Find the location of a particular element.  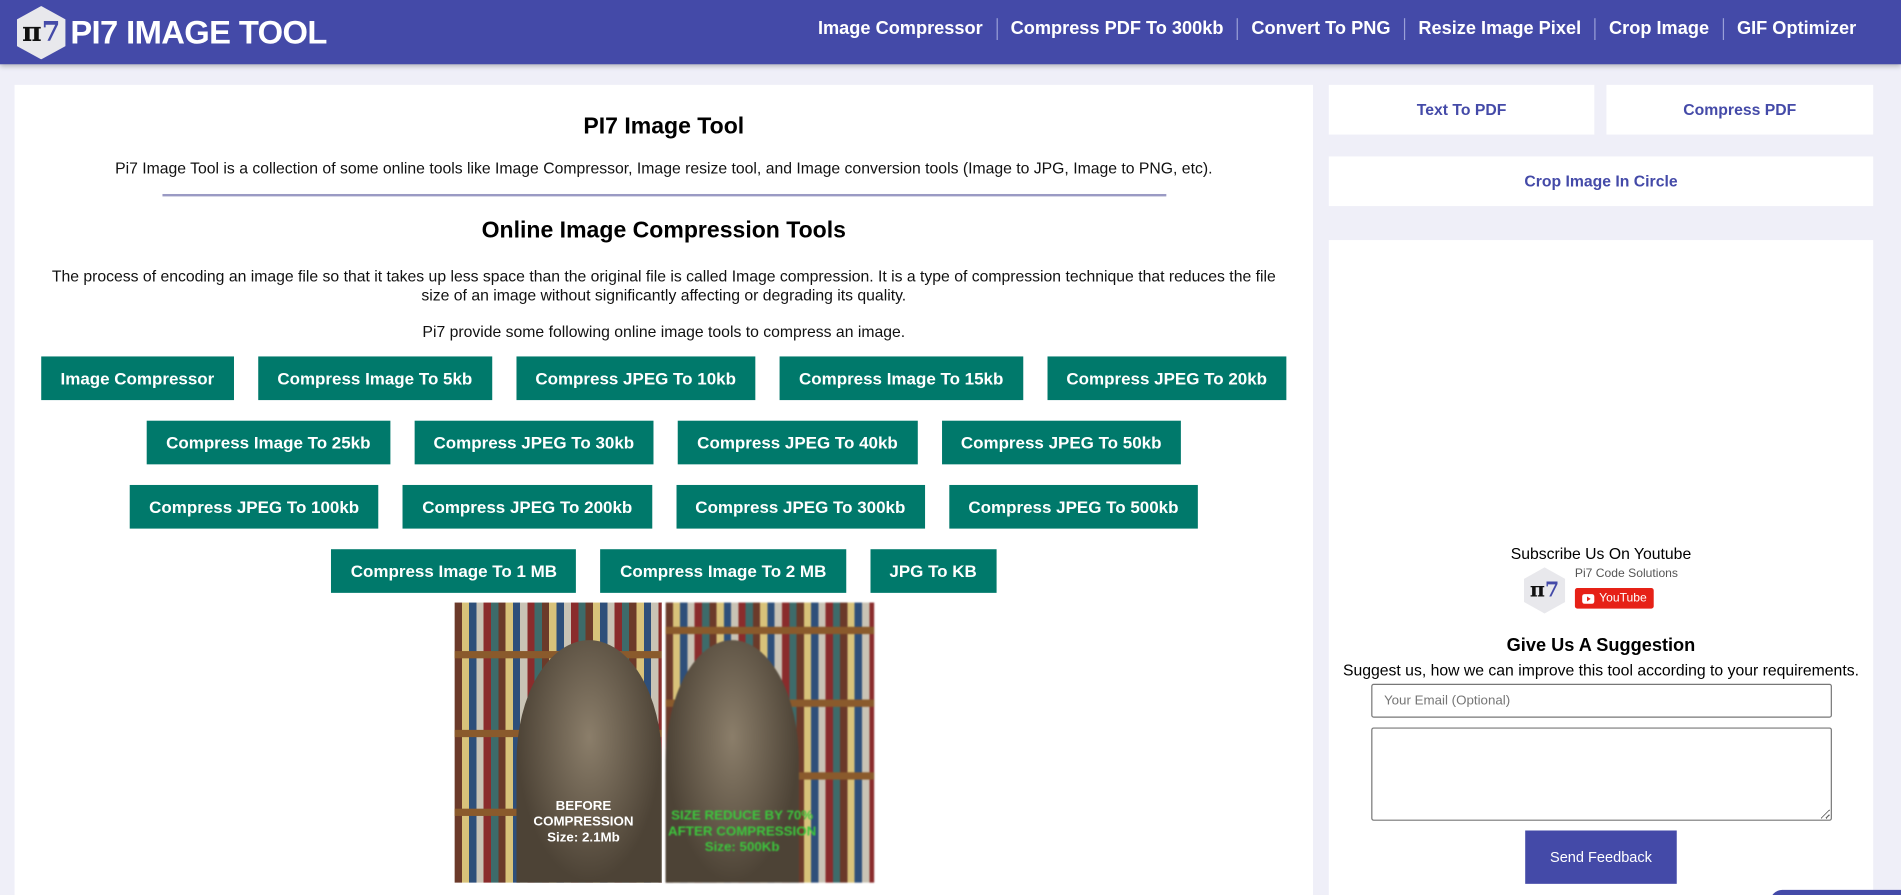

youtube-subscribe-button: YouTube is located at coordinates (1614, 598).